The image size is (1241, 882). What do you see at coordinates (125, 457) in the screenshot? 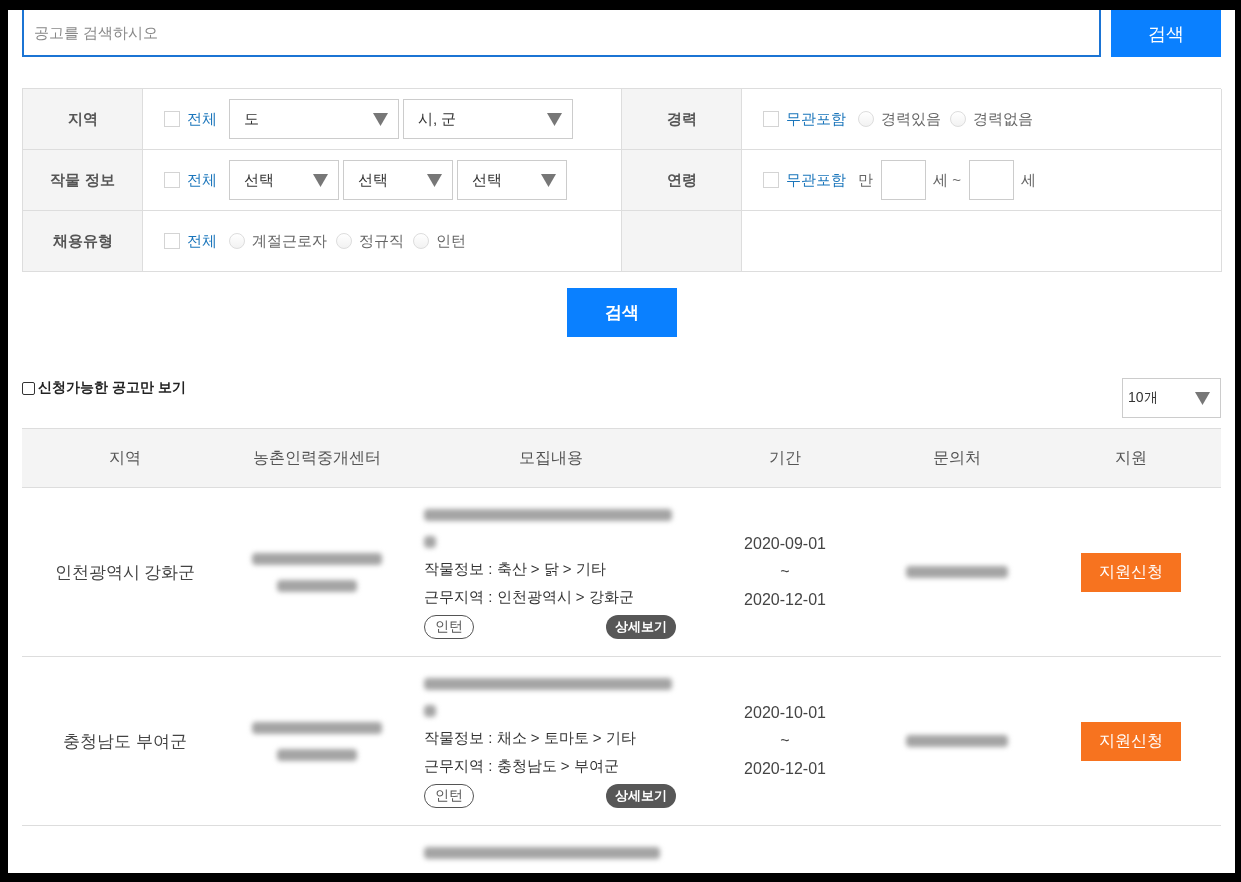
I see `column-header: 지역` at bounding box center [125, 457].